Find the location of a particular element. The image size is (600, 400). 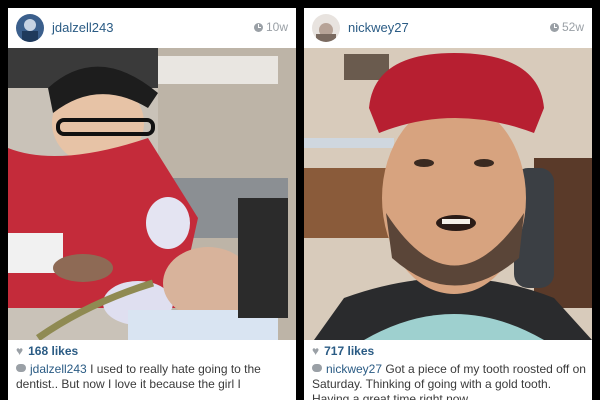

username: jdalzell243 is located at coordinates (82, 27).